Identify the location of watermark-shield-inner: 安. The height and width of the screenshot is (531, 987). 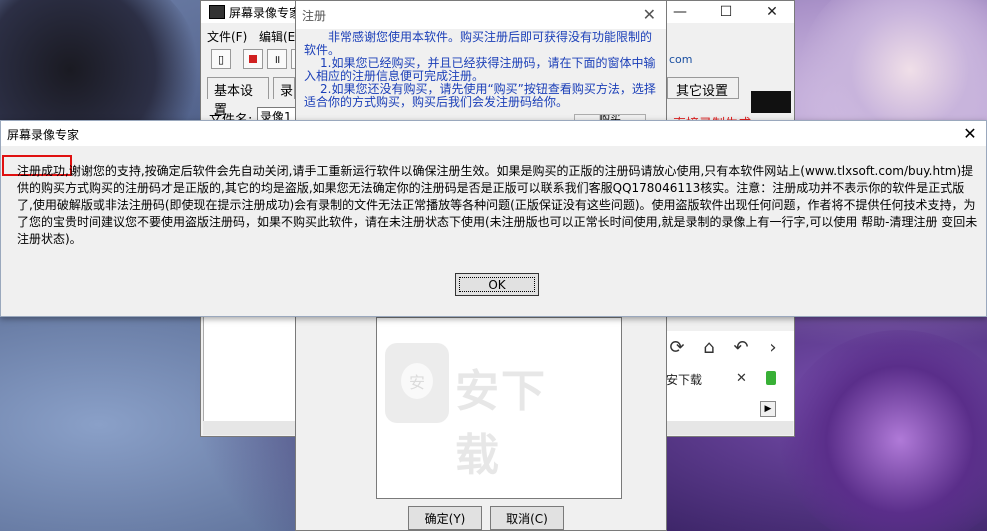
(417, 381).